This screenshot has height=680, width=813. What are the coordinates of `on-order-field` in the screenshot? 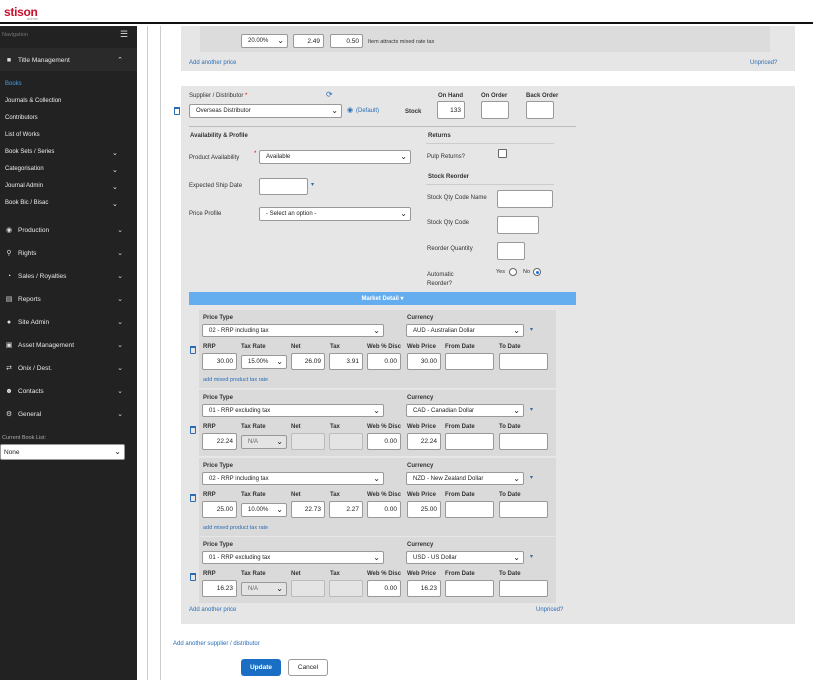 It's located at (495, 110).